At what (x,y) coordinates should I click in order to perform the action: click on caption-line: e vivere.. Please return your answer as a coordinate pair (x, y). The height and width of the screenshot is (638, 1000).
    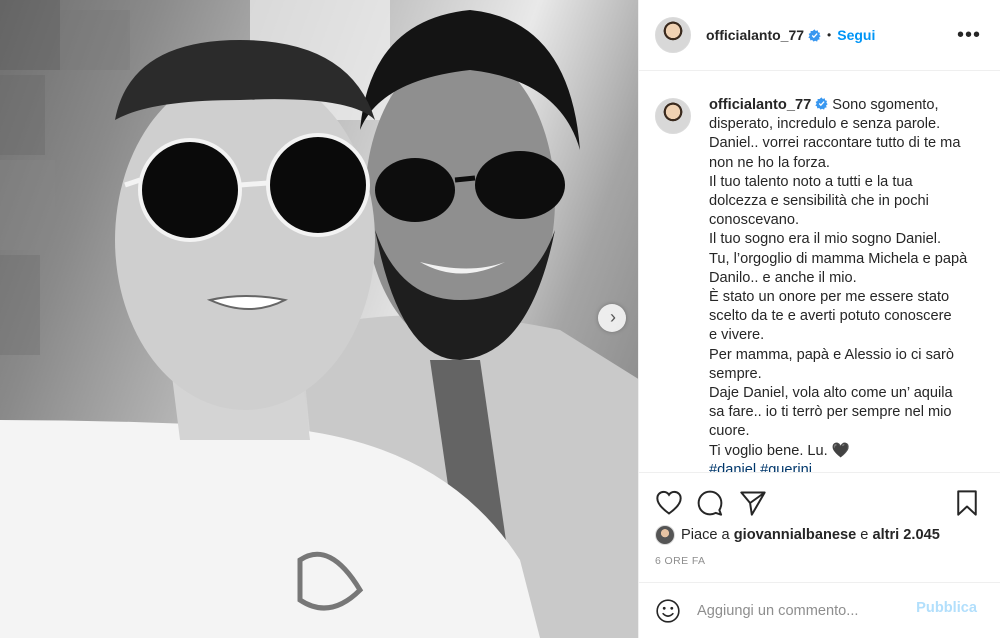
    Looking at the image, I should click on (737, 335).